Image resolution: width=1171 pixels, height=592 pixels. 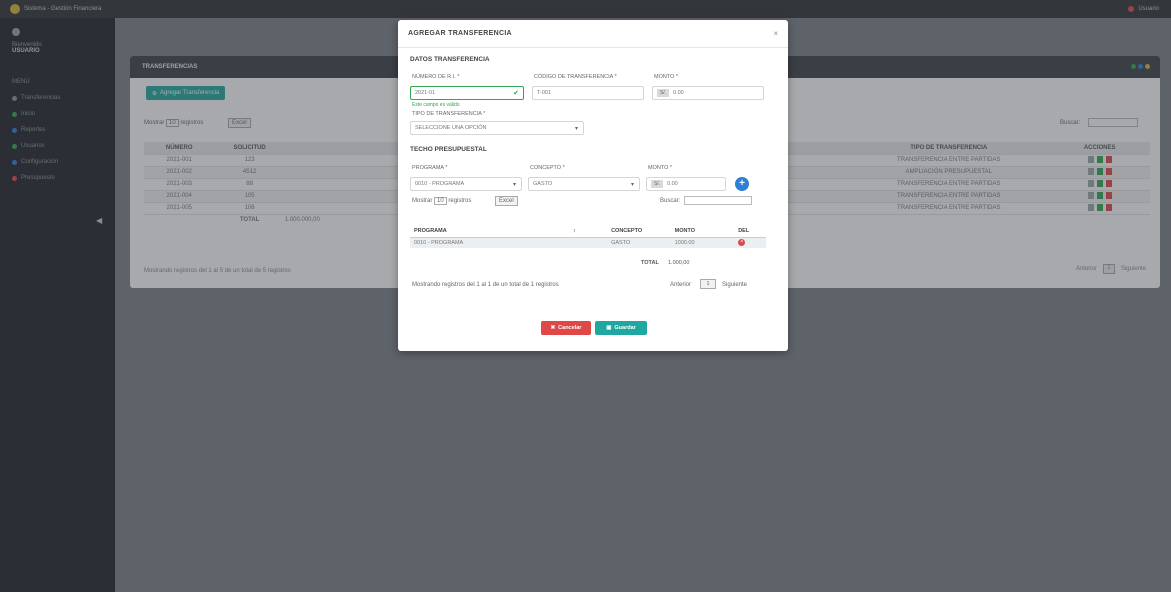 What do you see at coordinates (718, 200) in the screenshot?
I see `search-input` at bounding box center [718, 200].